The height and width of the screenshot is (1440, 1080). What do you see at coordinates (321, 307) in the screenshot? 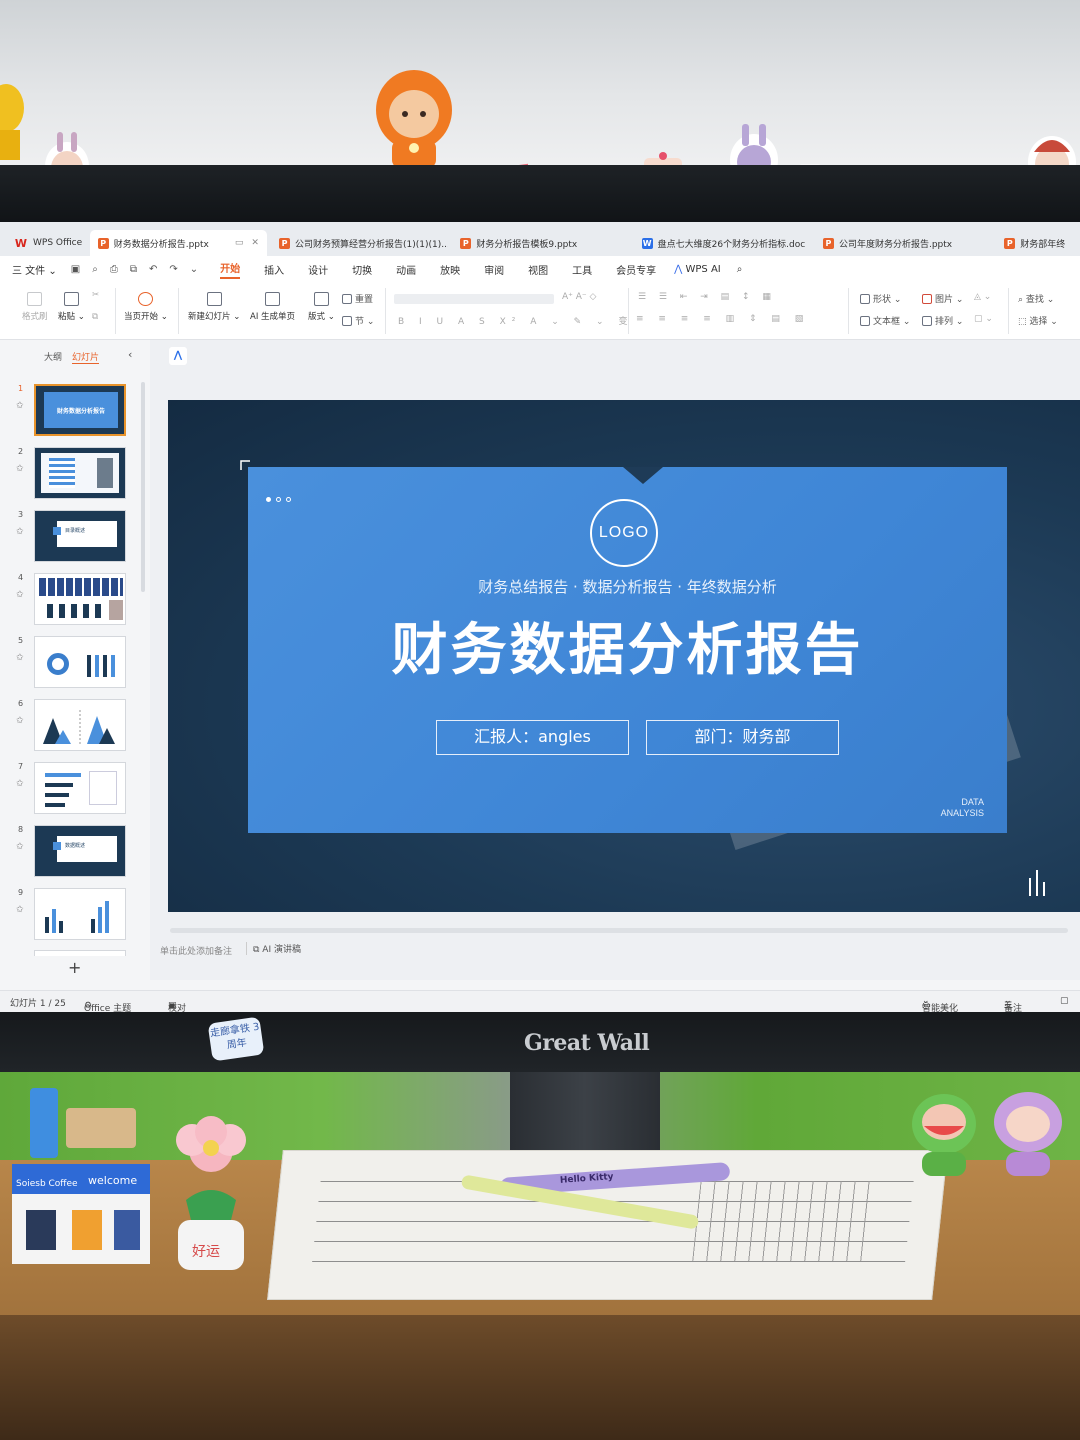
I see `layout-button: 版式 ⌄` at bounding box center [321, 307].